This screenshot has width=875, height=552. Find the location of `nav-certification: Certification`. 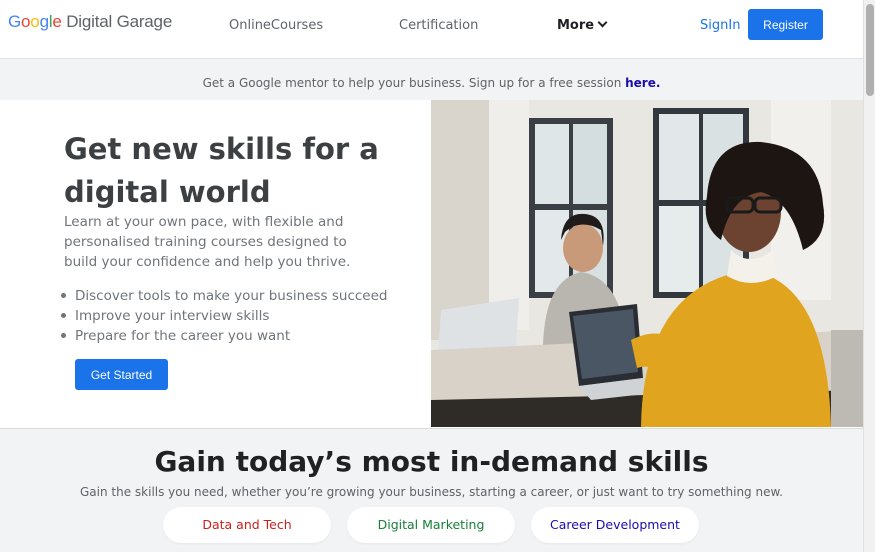

nav-certification: Certification is located at coordinates (438, 25).